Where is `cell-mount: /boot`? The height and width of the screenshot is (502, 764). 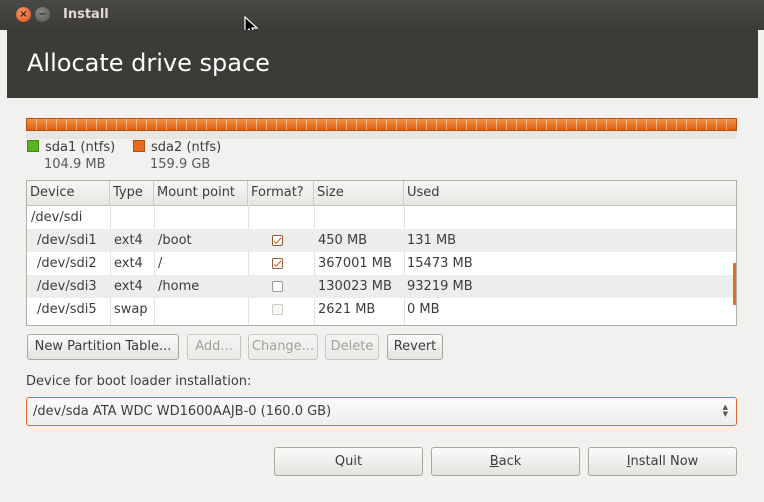 cell-mount: /boot is located at coordinates (175, 240).